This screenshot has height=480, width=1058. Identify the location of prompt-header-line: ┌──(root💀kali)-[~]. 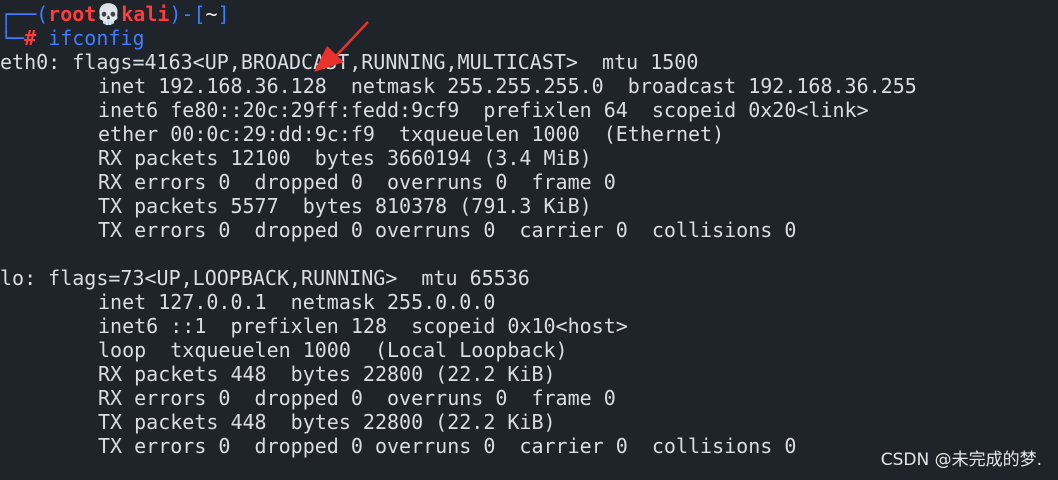
(115, 14).